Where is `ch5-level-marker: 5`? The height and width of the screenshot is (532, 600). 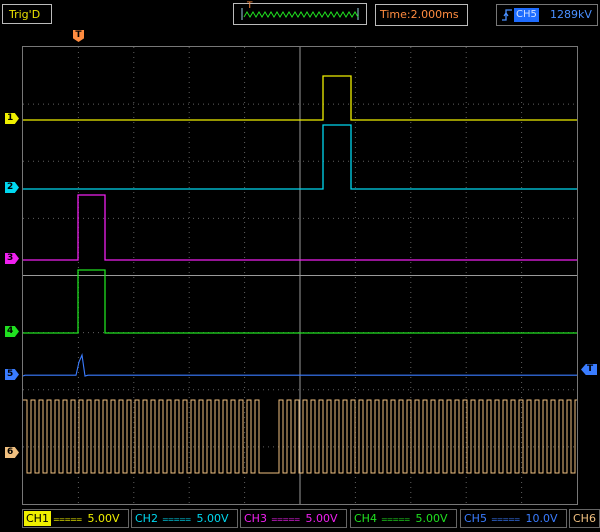
ch5-level-marker: 5 is located at coordinates (12, 374).